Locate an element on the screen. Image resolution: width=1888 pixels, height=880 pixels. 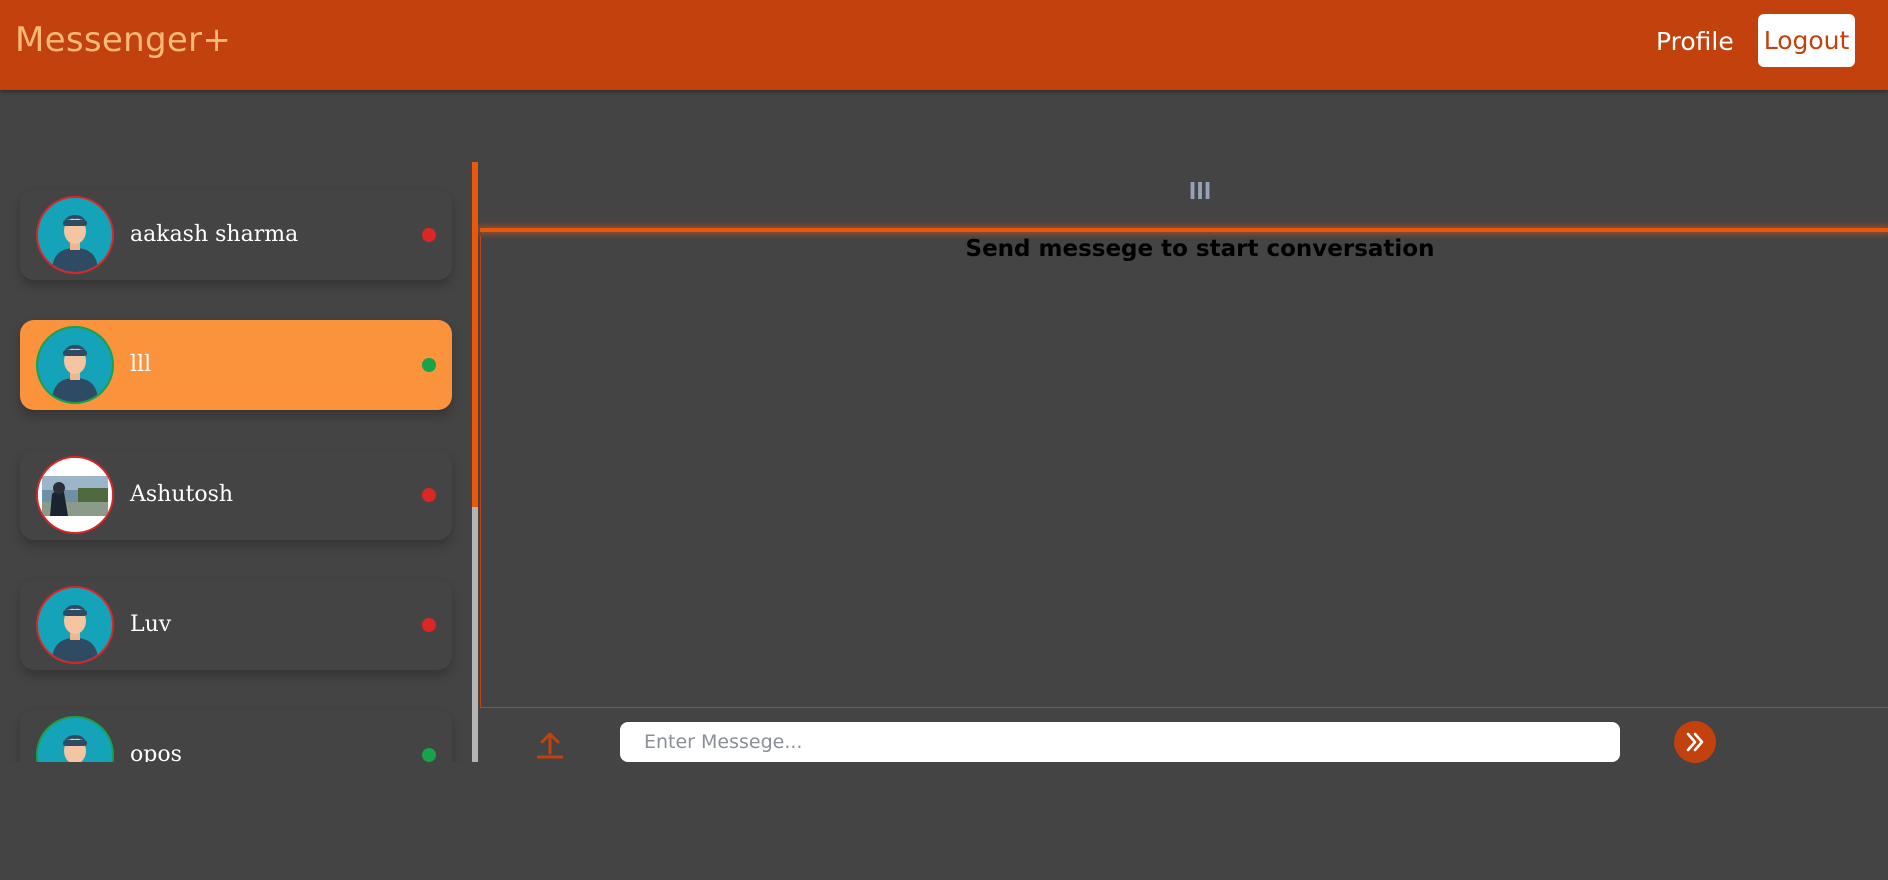
chat-recipient-name: lll is located at coordinates (1200, 192).